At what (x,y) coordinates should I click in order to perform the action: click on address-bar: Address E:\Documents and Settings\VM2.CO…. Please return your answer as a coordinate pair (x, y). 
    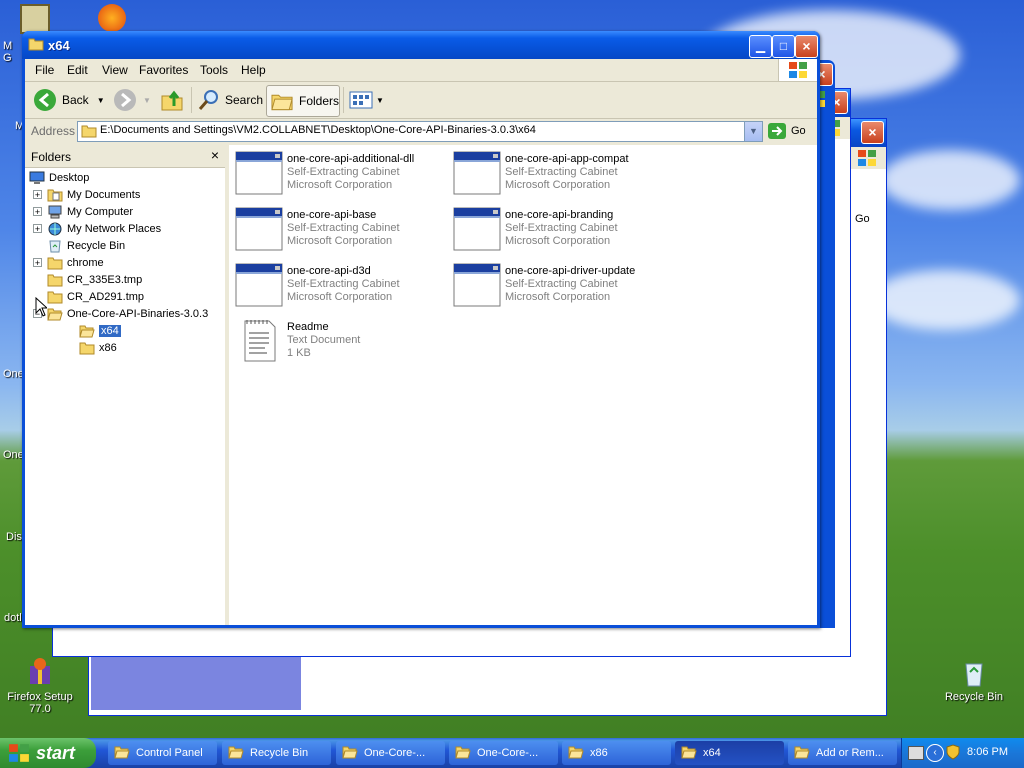
    Looking at the image, I should click on (421, 131).